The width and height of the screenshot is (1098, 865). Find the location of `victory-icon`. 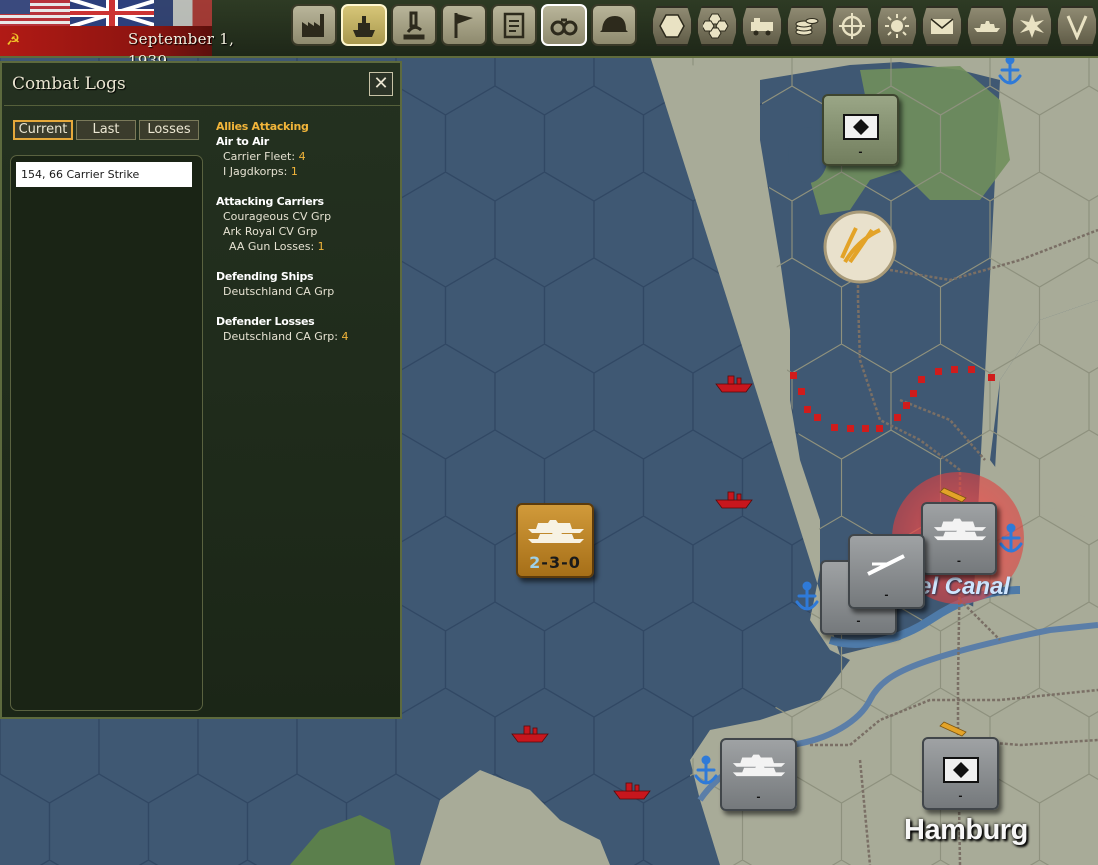

victory-icon is located at coordinates (1077, 27).